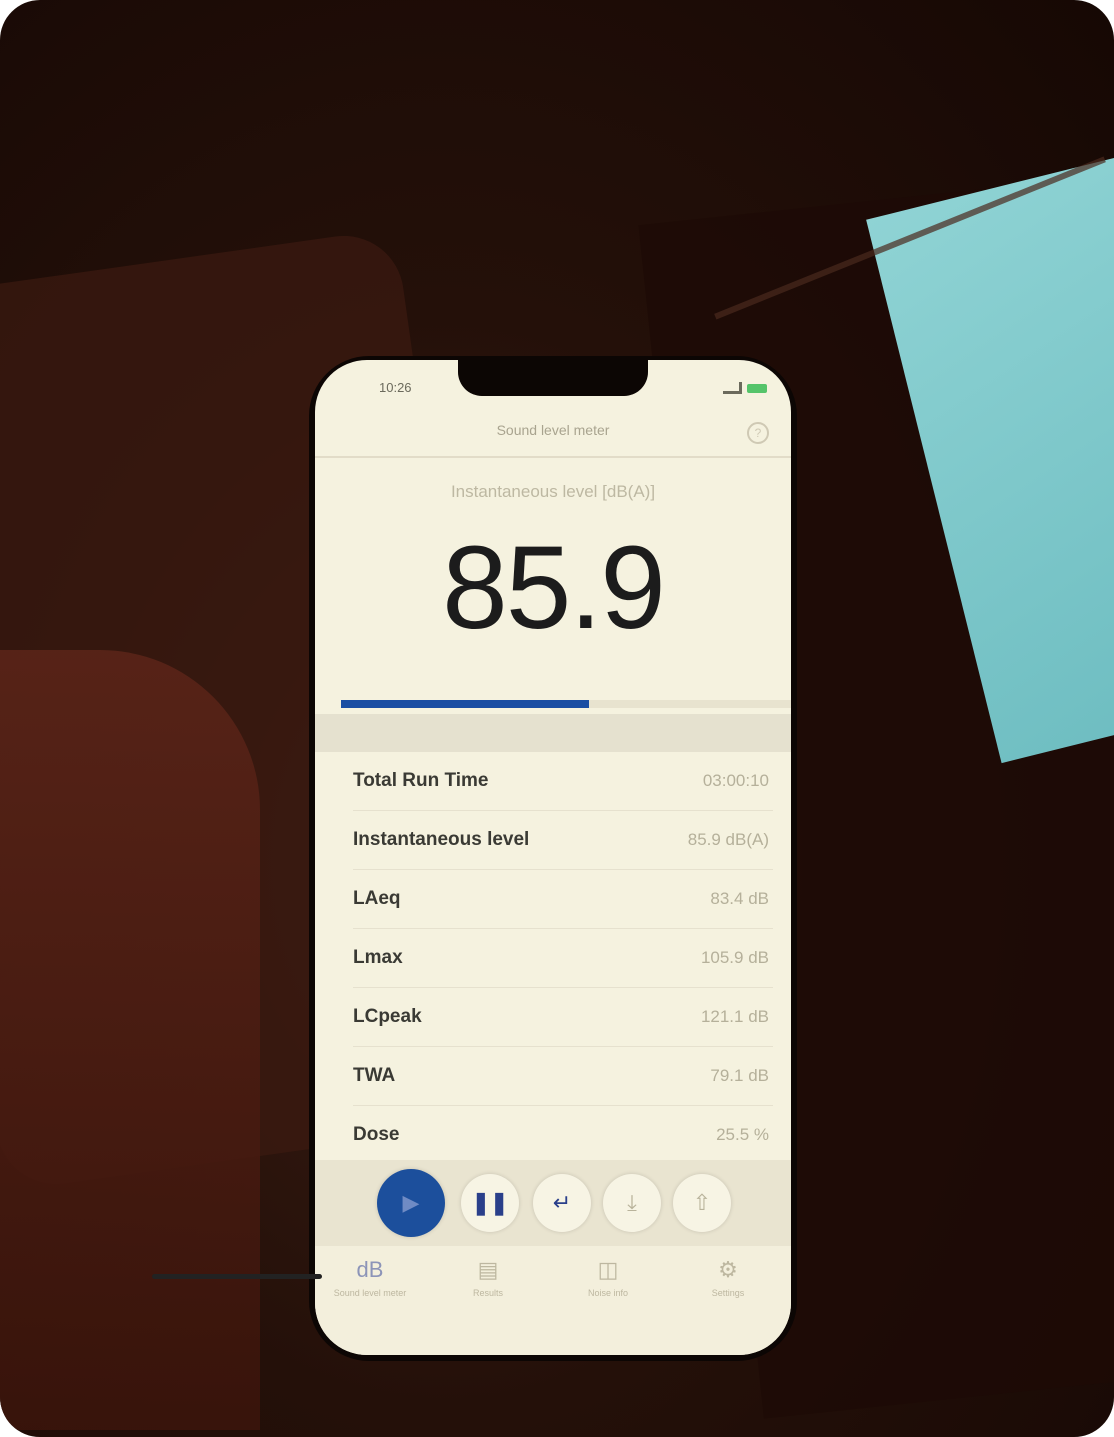 Image resolution: width=1114 pixels, height=1437 pixels. I want to click on stat-label: Instantaneous level, so click(441, 839).